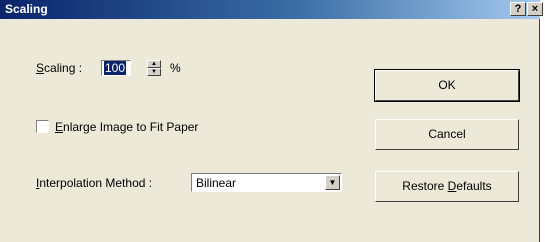  I want to click on title-bar: Scaling ? ×, so click(271, 9).